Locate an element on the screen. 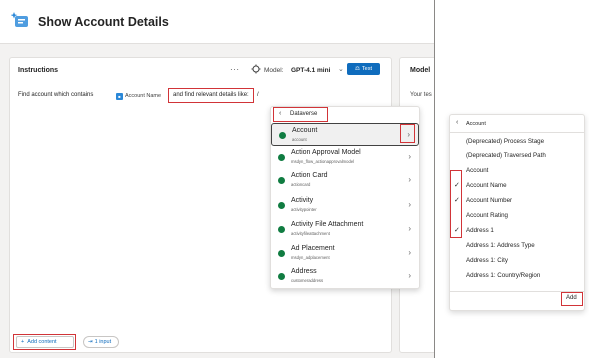  column-item: Account Number is located at coordinates (489, 200).